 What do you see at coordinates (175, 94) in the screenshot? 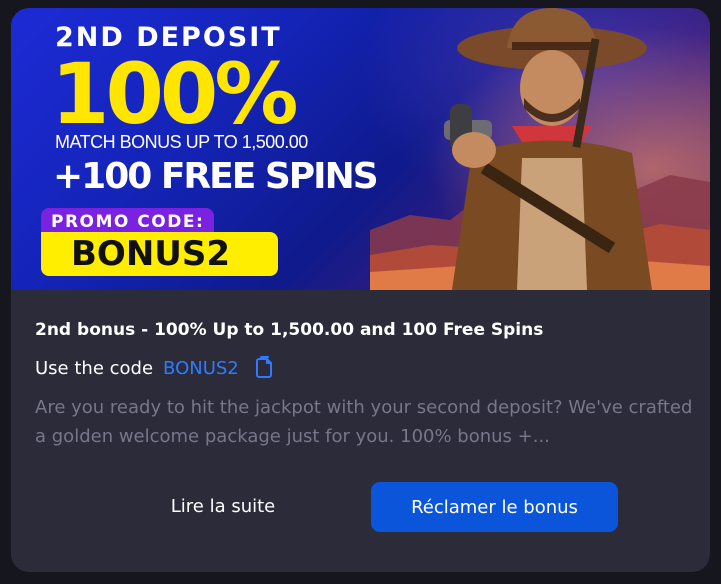
I see `banner-percent: 100%` at bounding box center [175, 94].